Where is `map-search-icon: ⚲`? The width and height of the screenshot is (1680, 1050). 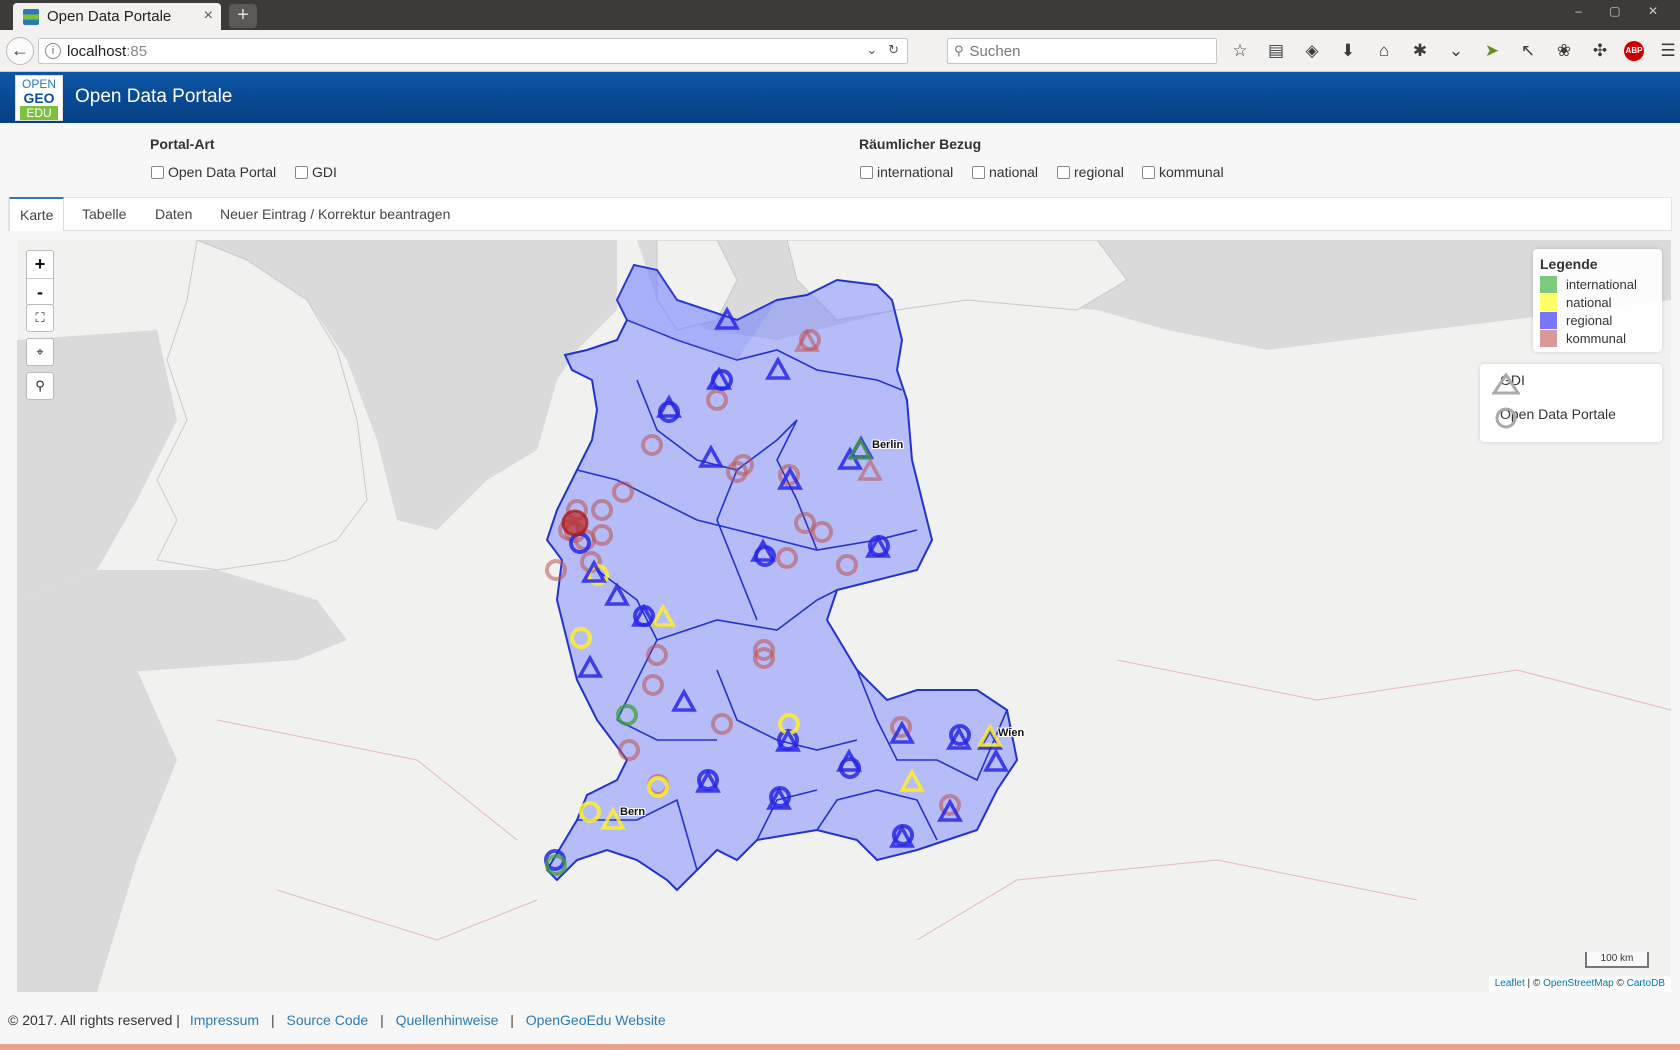 map-search-icon: ⚲ is located at coordinates (40, 386).